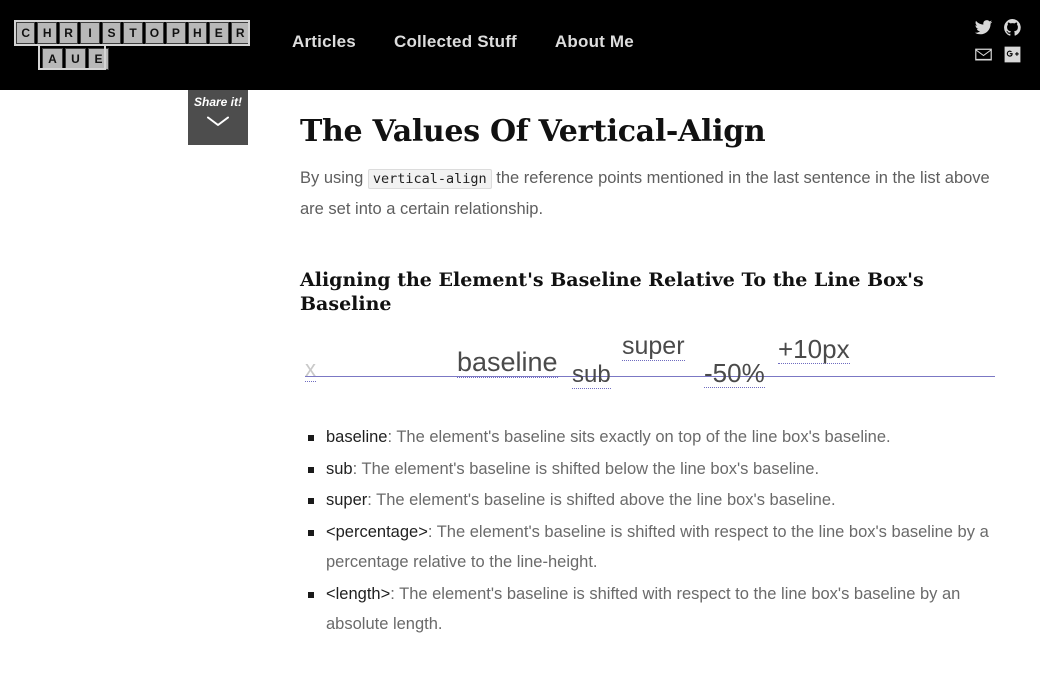  What do you see at coordinates (357, 437) in the screenshot?
I see `value-term: baseline` at bounding box center [357, 437].